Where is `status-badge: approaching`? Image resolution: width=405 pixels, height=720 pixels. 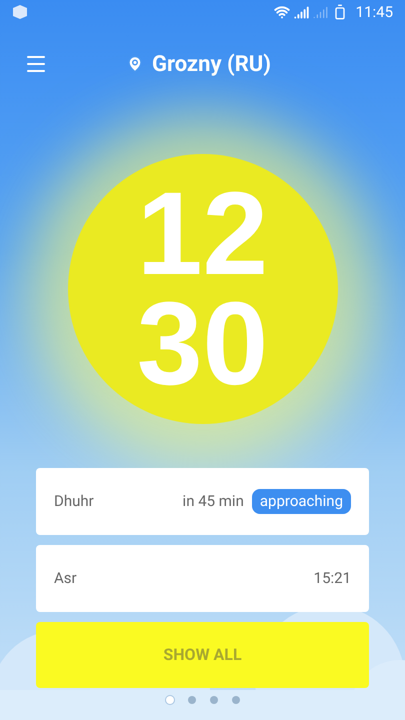
status-badge: approaching is located at coordinates (301, 501).